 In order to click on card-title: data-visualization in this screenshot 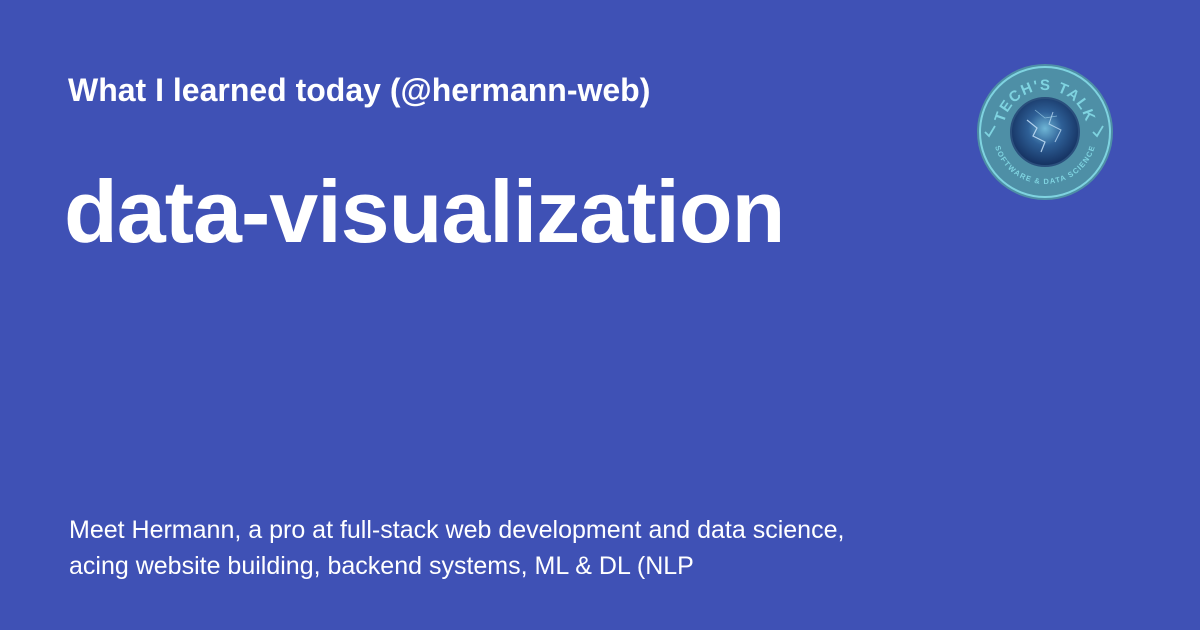, I will do `click(424, 211)`.